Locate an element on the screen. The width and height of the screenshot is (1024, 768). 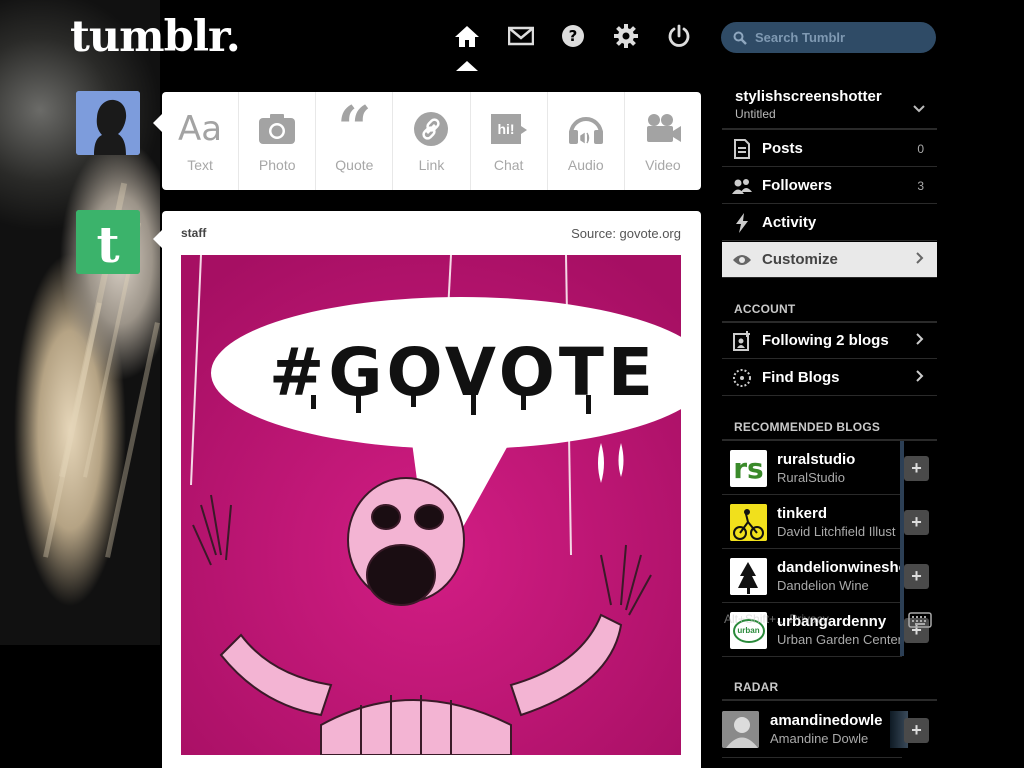
post-type-text: Aa Text is located at coordinates (201, 141).